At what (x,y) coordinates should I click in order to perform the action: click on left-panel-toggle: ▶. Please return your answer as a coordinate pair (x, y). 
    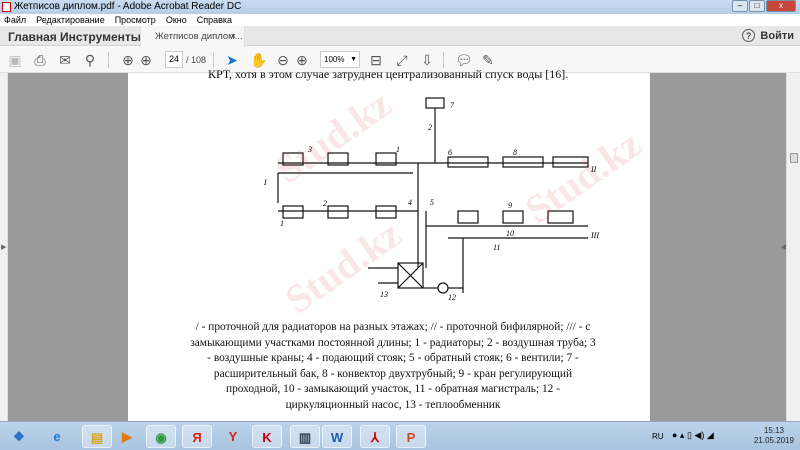
    Looking at the image, I should click on (4, 247).